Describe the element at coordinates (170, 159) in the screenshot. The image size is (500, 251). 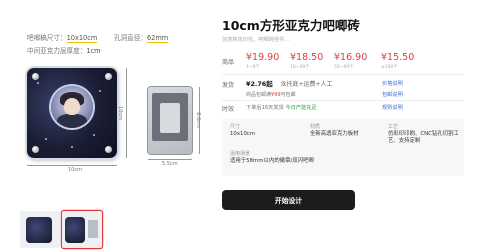
I see `card-width-dim-line` at that location.